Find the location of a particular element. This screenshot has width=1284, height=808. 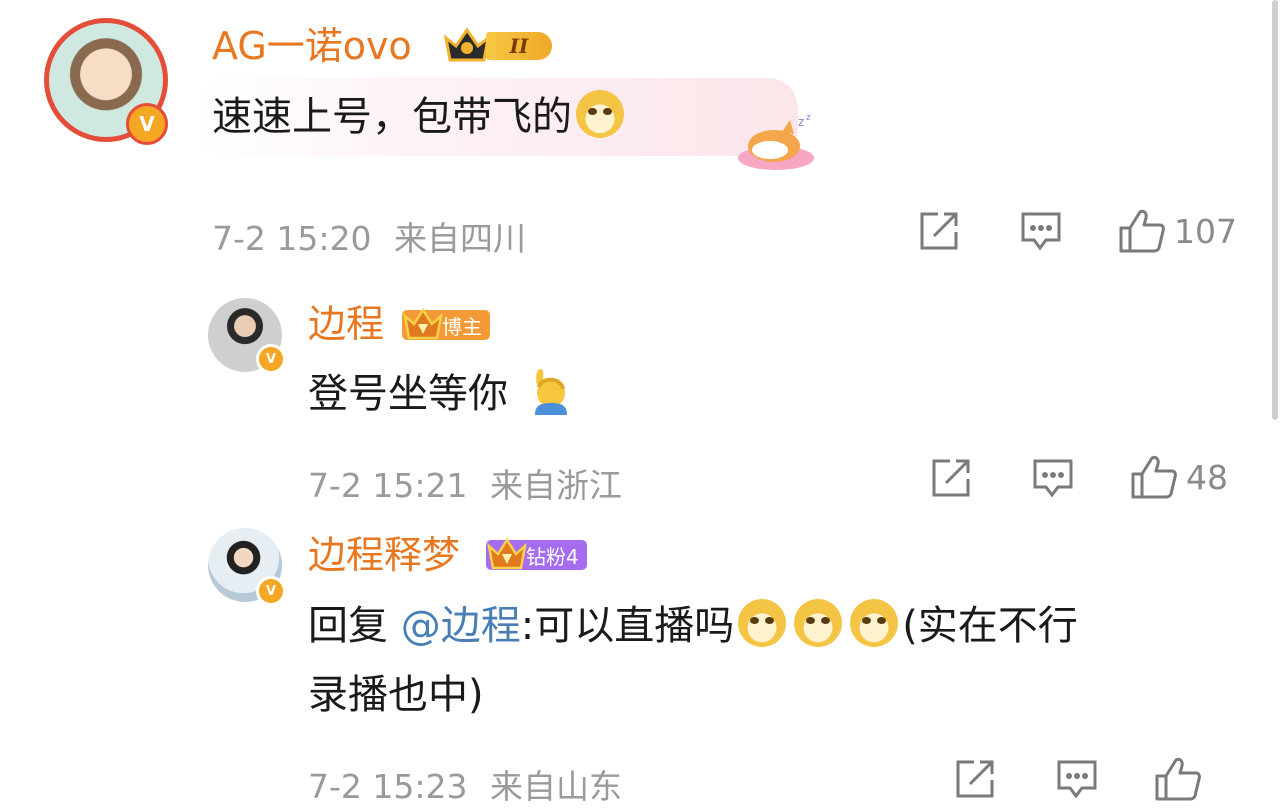

location: 来自浙江 is located at coordinates (556, 485).